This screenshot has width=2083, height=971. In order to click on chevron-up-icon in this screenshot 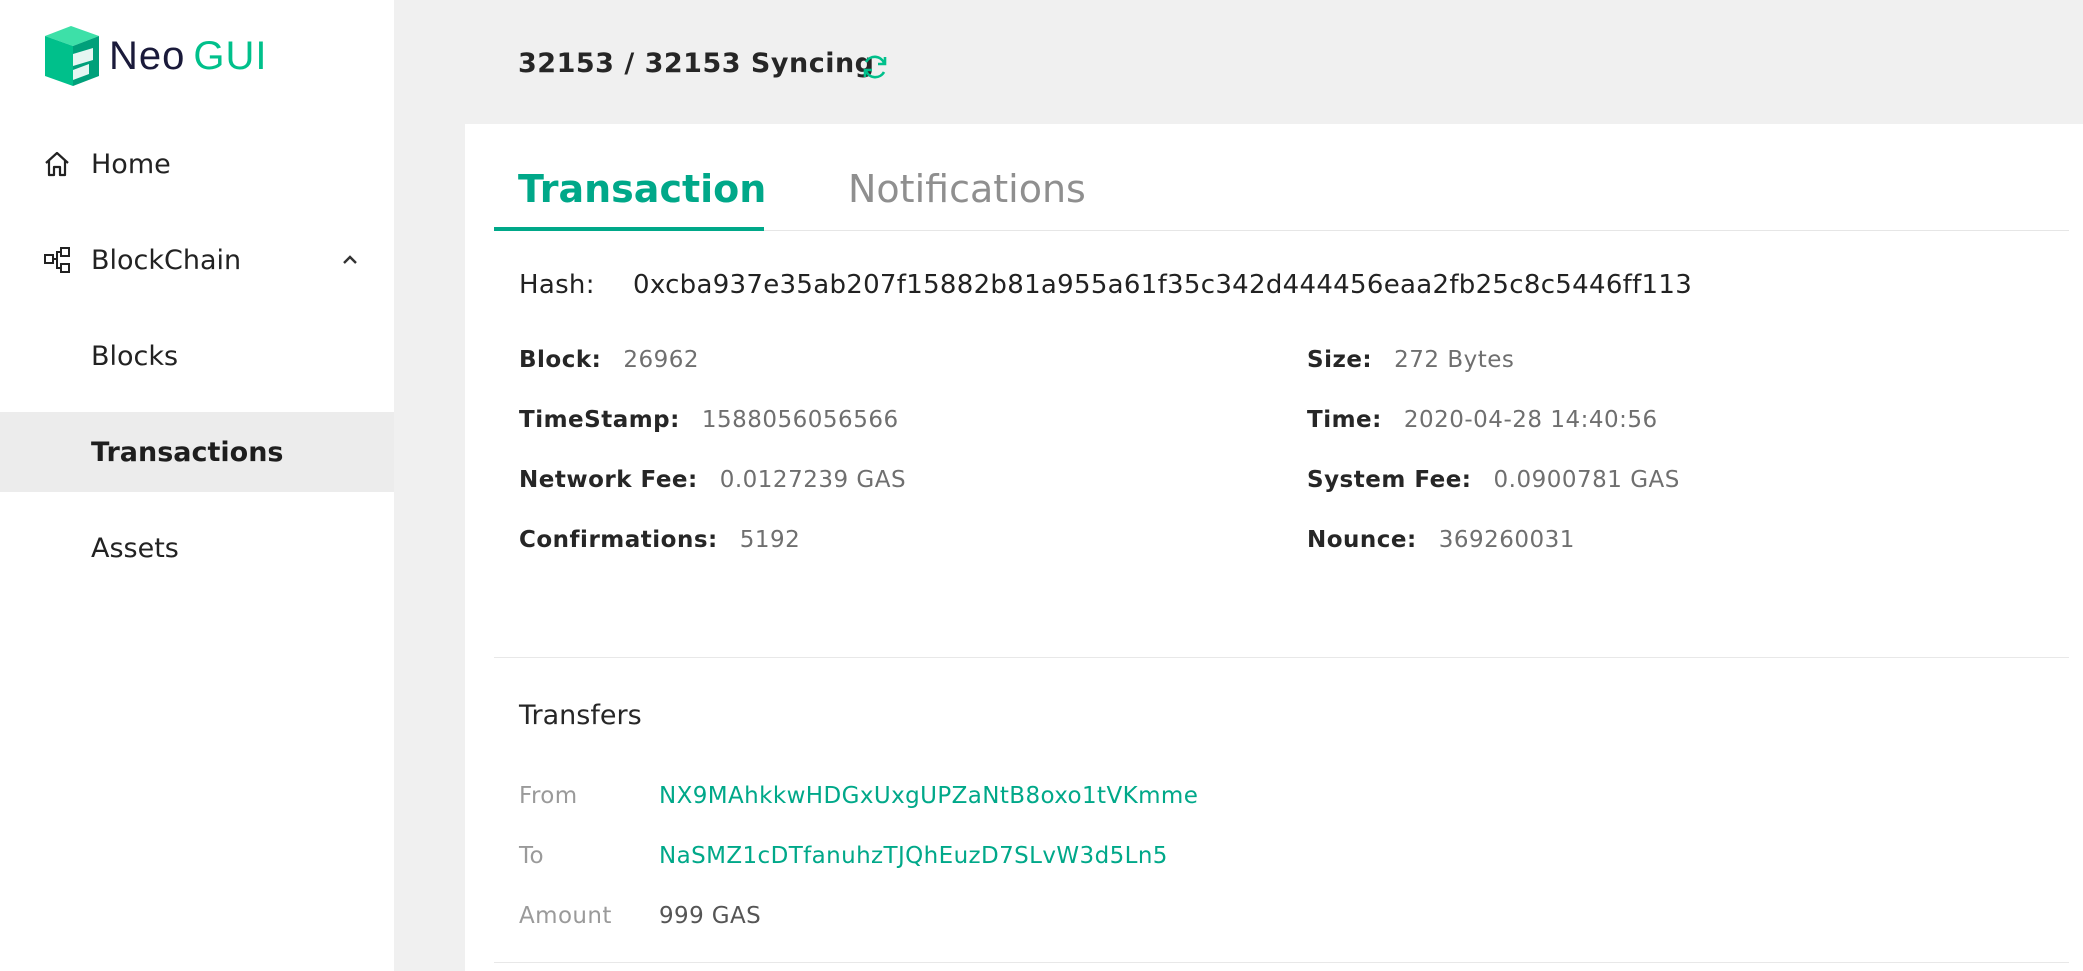, I will do `click(350, 260)`.